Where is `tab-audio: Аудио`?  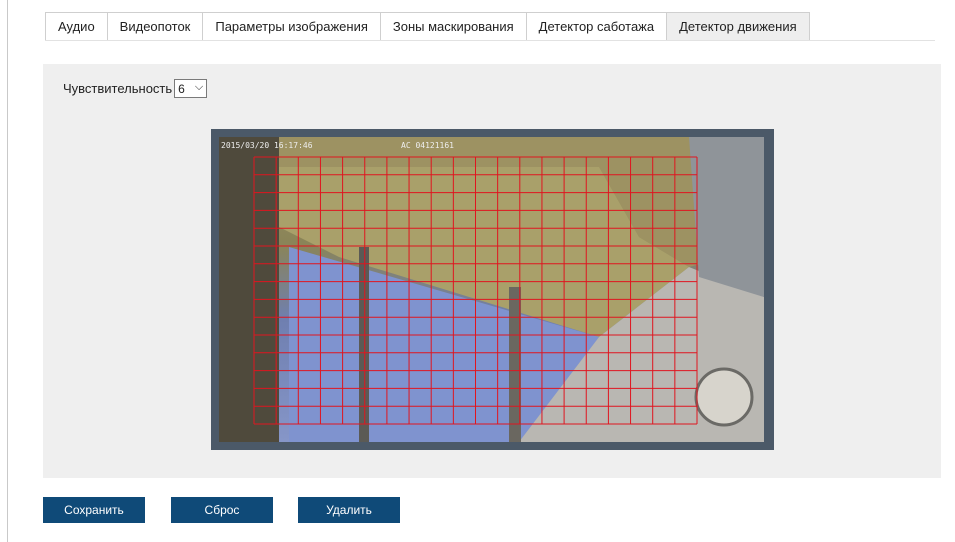 tab-audio: Аудио is located at coordinates (76, 26).